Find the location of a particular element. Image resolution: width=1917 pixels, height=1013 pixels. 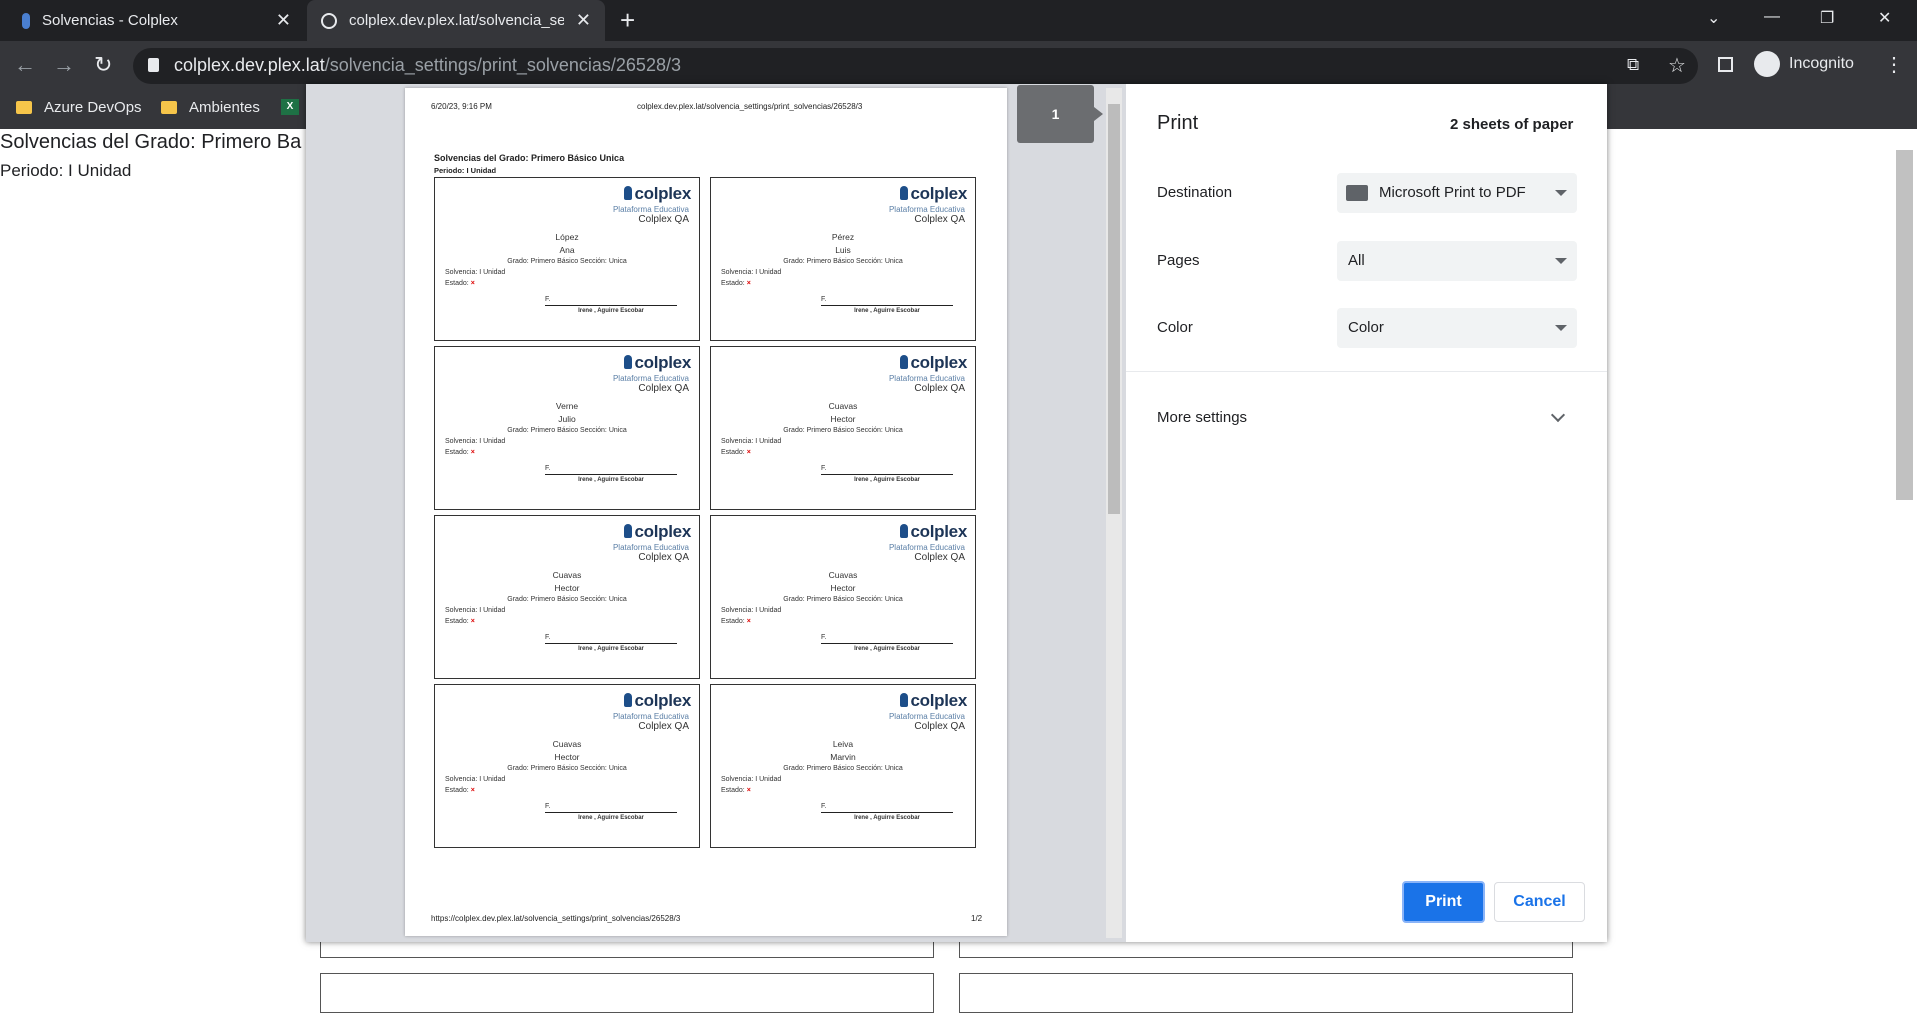

preview-doc-periodo: Periodo: I Unidad is located at coordinates (465, 170).